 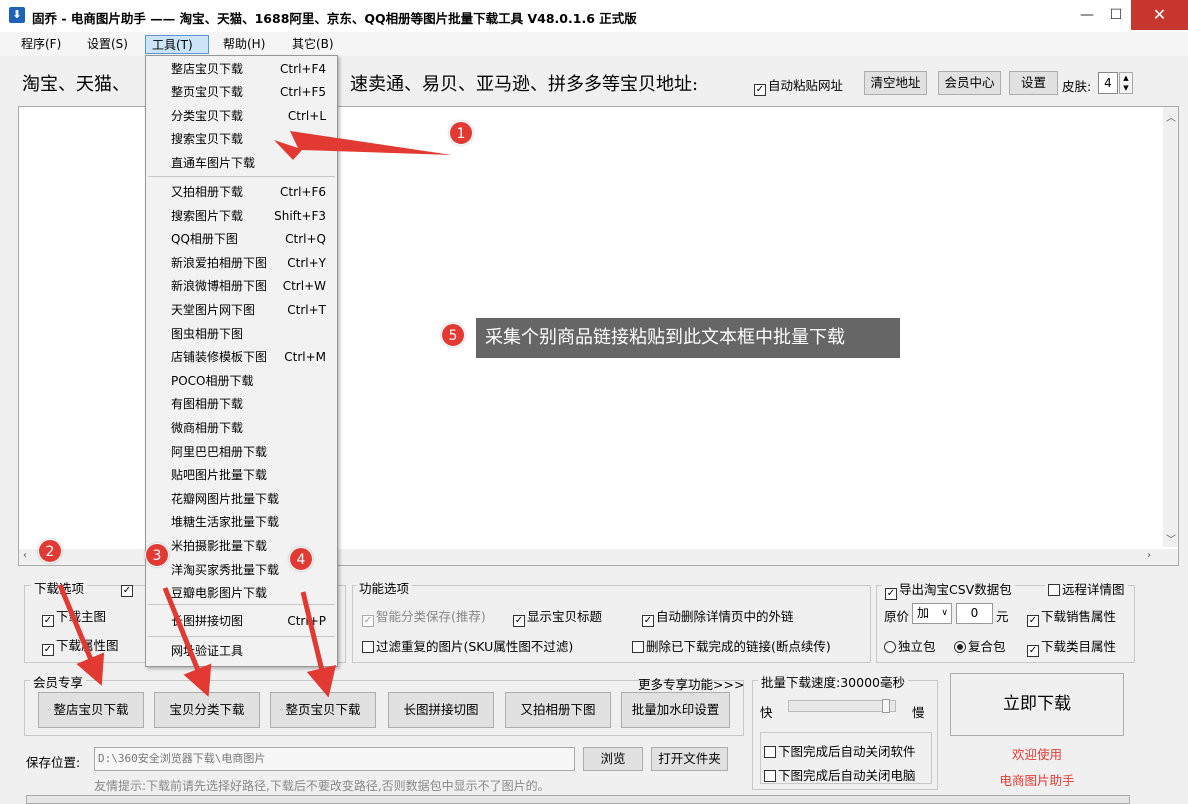 I want to click on arrow-3-icon, so click(x=187, y=642).